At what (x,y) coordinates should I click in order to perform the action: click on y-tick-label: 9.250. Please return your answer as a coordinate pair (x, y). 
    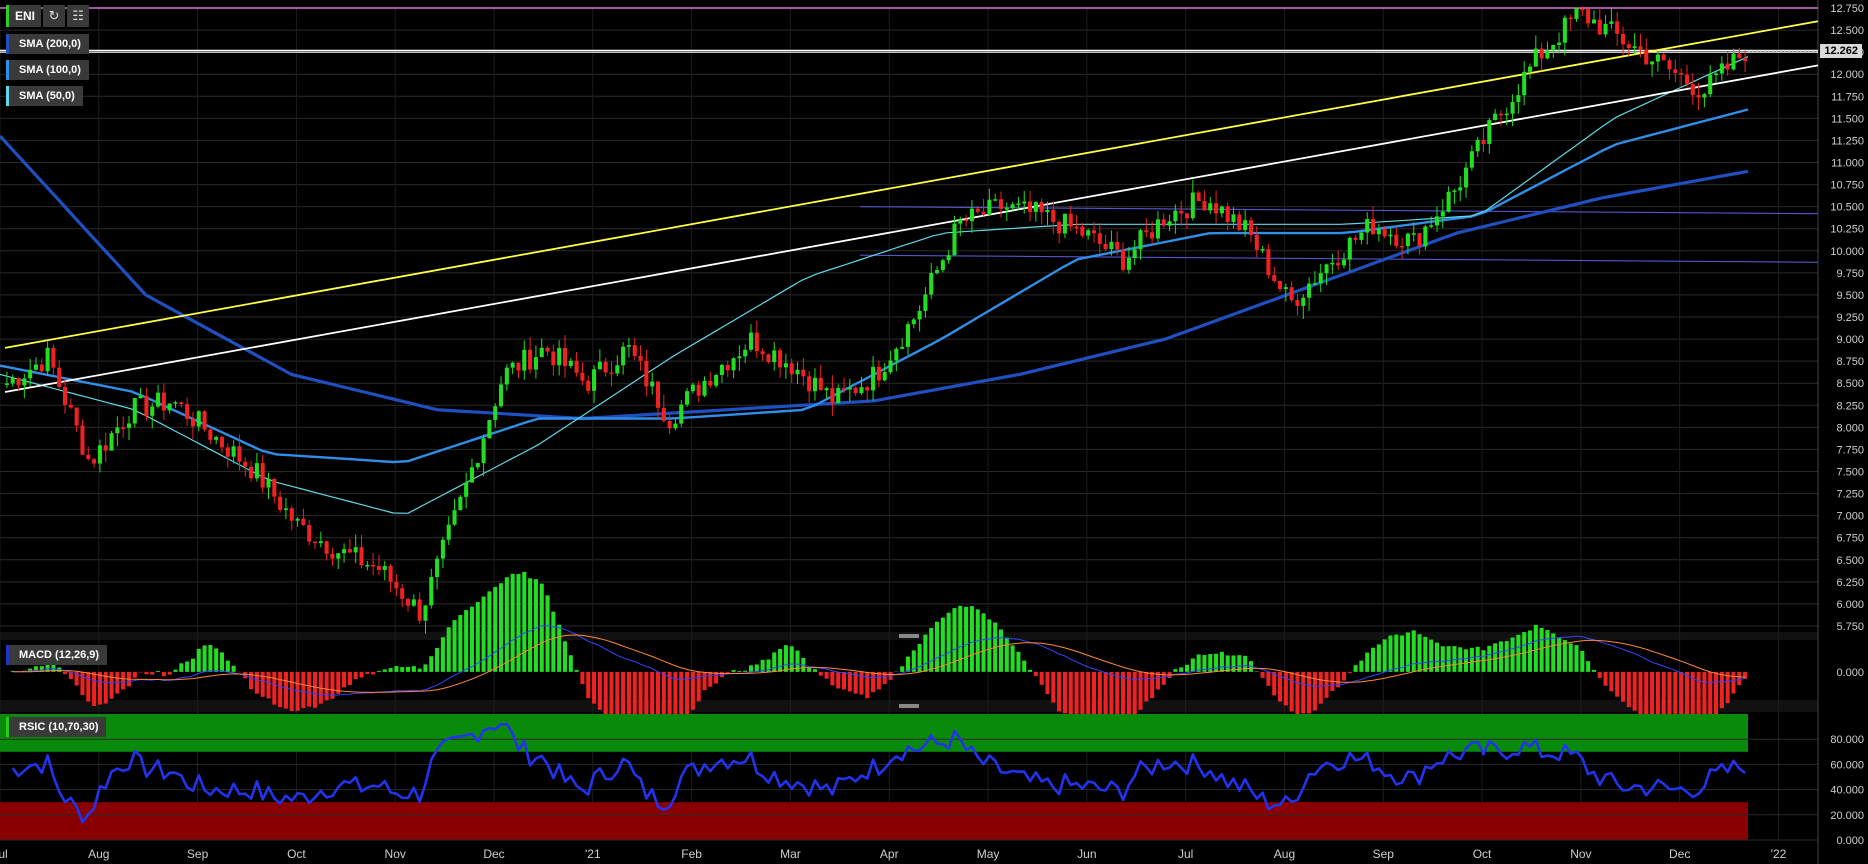
    Looking at the image, I should click on (1850, 318).